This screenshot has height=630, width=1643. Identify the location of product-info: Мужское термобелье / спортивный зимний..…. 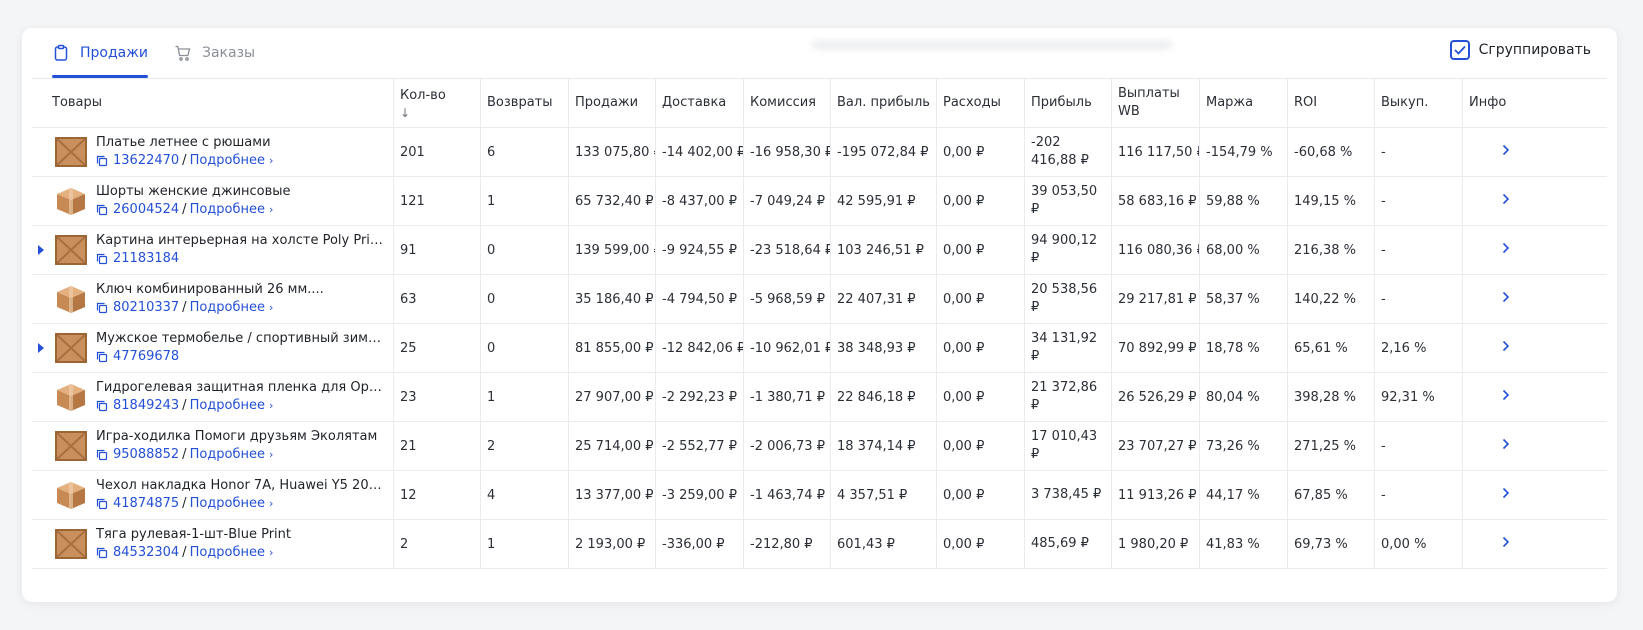
(241, 348).